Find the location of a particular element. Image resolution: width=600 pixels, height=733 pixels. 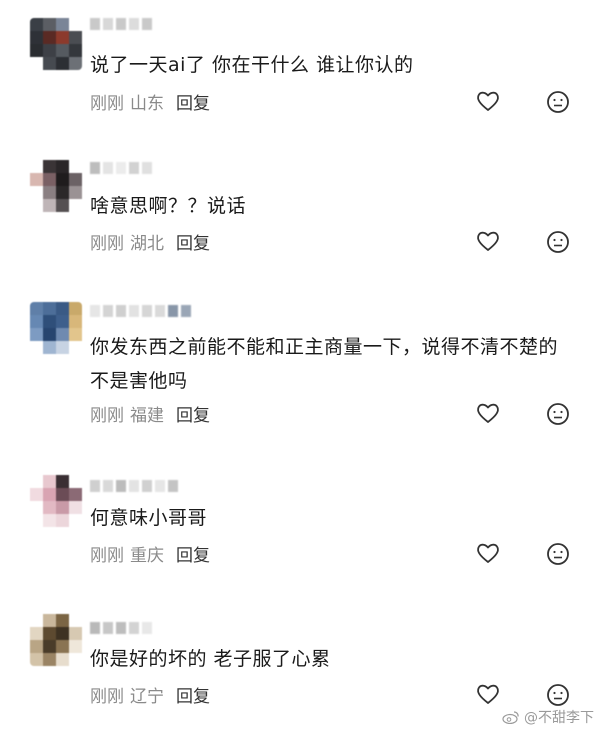

comment-meta: 刚刚 福建 回复 is located at coordinates (150, 413).